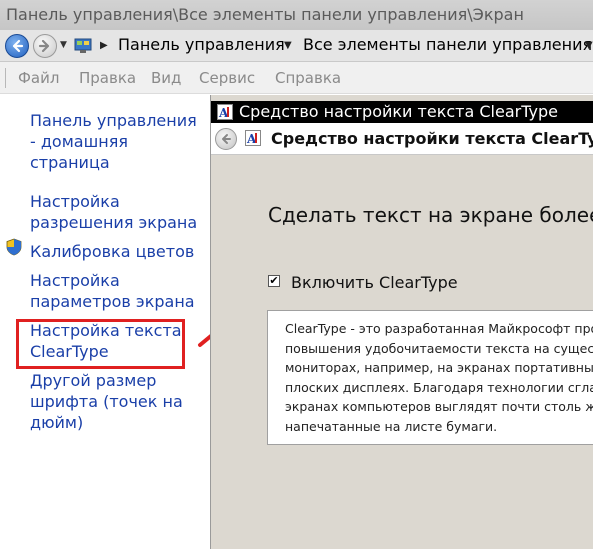 The image size is (593, 549). I want to click on arrow-right-icon, so click(44, 46).